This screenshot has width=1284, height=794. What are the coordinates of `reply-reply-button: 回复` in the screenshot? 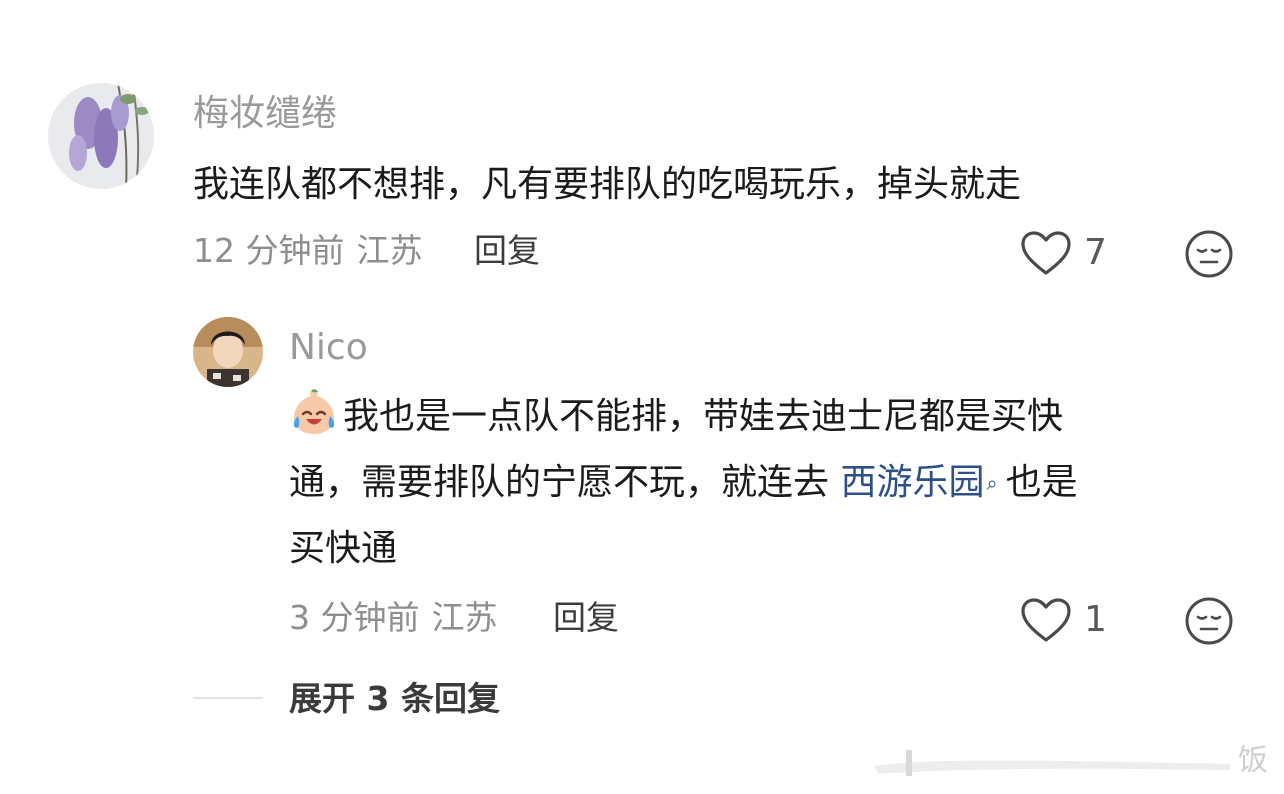 It's located at (586, 617).